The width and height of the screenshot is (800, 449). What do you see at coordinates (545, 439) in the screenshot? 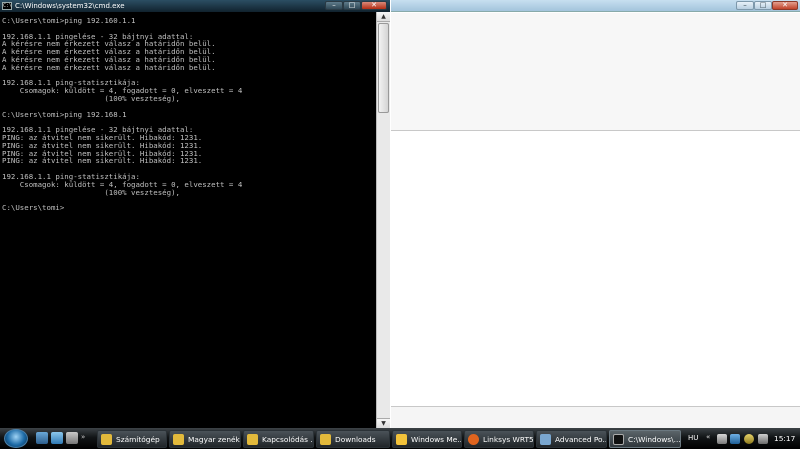
I see `app-icon` at bounding box center [545, 439].